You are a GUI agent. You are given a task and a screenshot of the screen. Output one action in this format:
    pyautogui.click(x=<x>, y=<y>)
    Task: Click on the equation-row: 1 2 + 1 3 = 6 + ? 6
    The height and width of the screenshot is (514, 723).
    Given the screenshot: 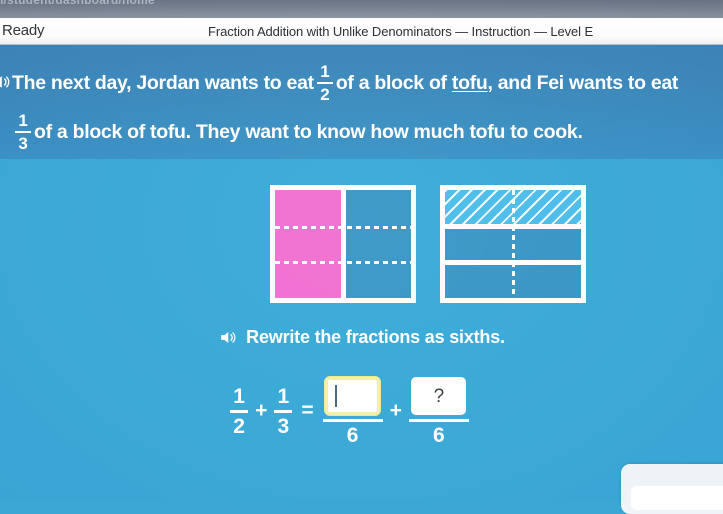 What is the action you would take?
    pyautogui.click(x=361, y=411)
    